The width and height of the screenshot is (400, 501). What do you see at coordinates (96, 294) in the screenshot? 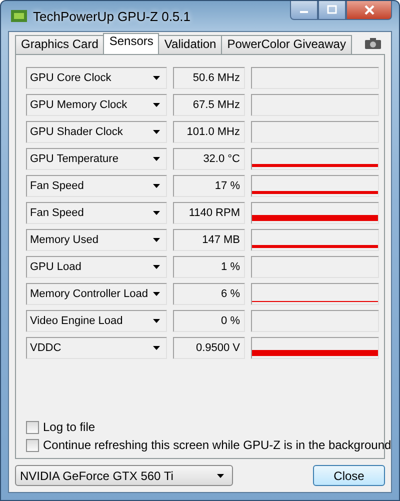
I see `sensor-select: Memory Controller Load` at bounding box center [96, 294].